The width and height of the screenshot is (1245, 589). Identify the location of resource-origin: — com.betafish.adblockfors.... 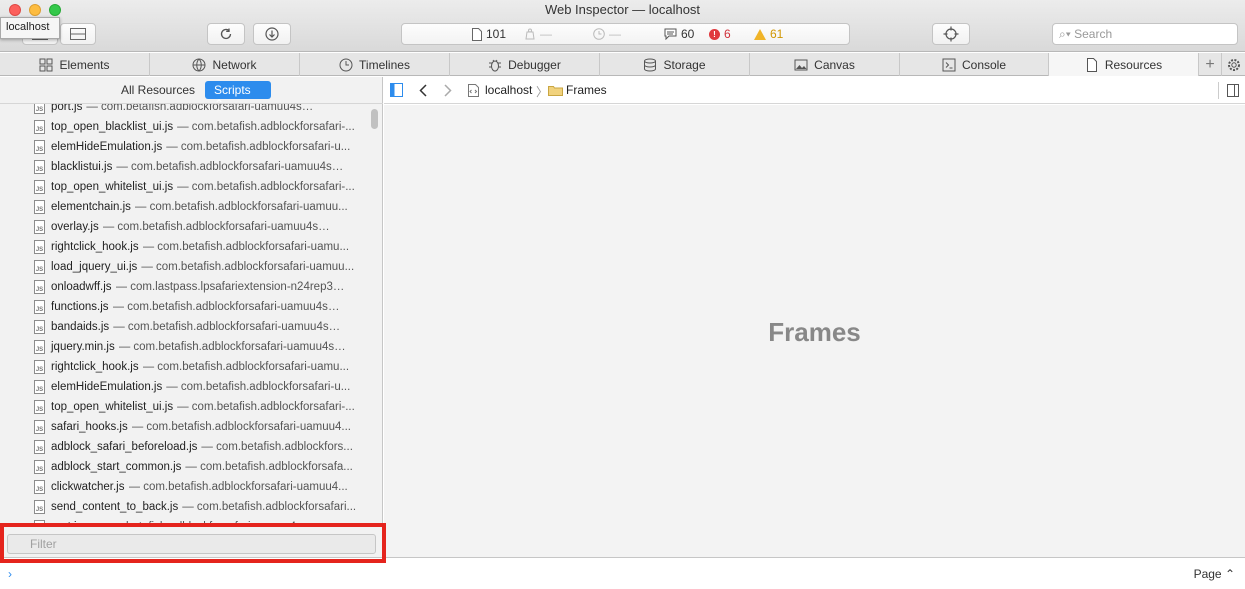
(277, 447).